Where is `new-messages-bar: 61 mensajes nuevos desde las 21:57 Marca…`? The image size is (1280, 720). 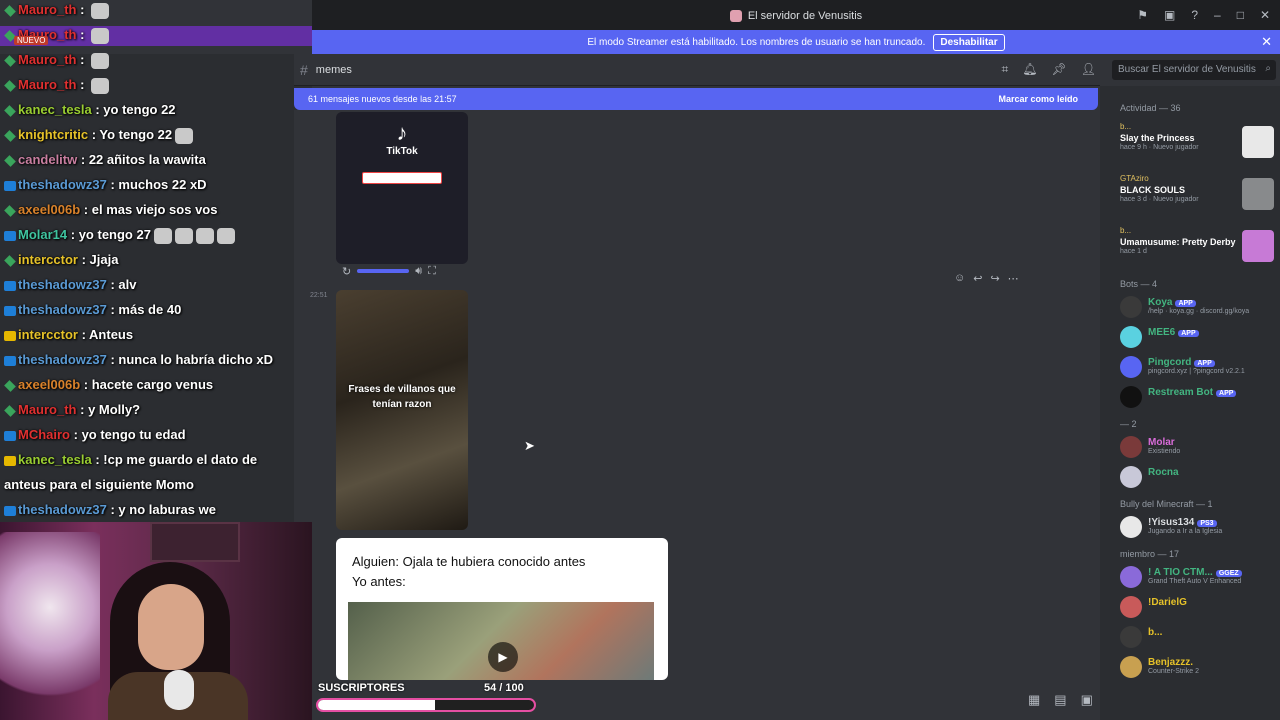 new-messages-bar: 61 mensajes nuevos desde las 21:57 Marca… is located at coordinates (696, 99).